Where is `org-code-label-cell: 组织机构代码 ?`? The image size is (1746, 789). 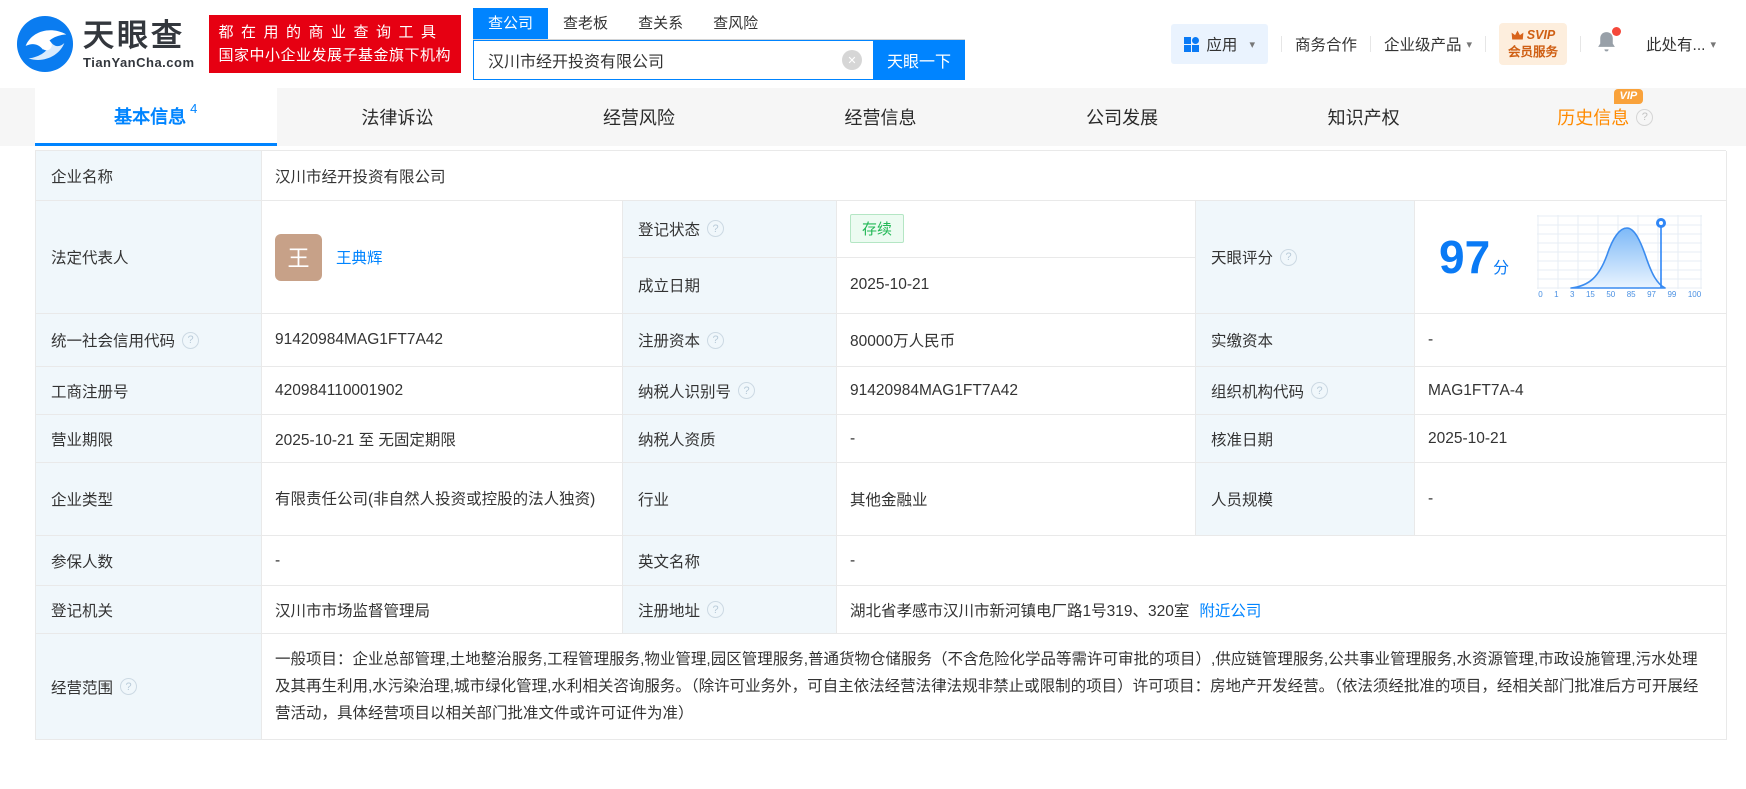
org-code-label-cell: 组织机构代码 ? is located at coordinates (1305, 391).